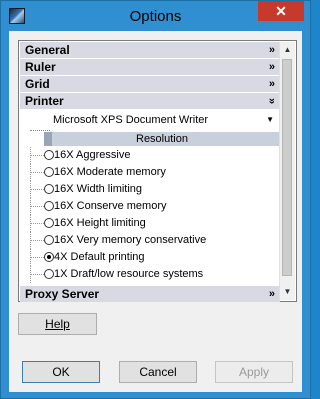  I want to click on apply-button-label: Apply, so click(254, 372).